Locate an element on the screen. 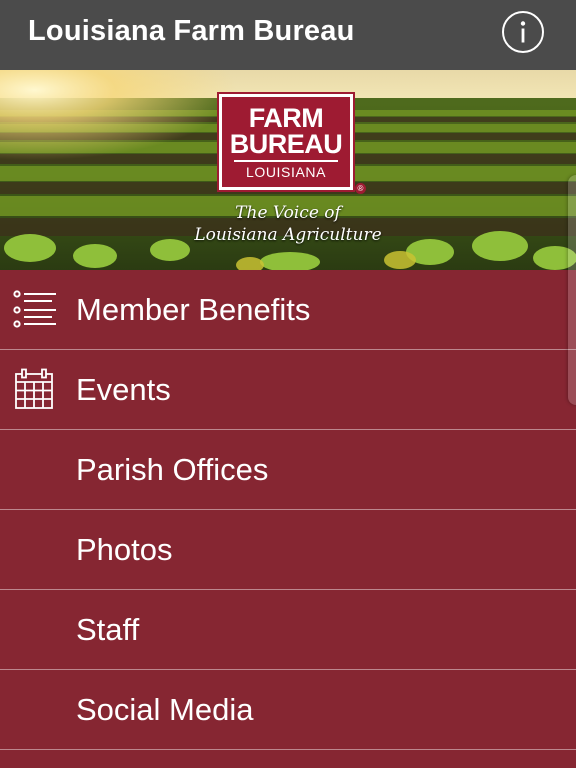  logo-line-louisiana: LOUISIANA is located at coordinates (286, 172).